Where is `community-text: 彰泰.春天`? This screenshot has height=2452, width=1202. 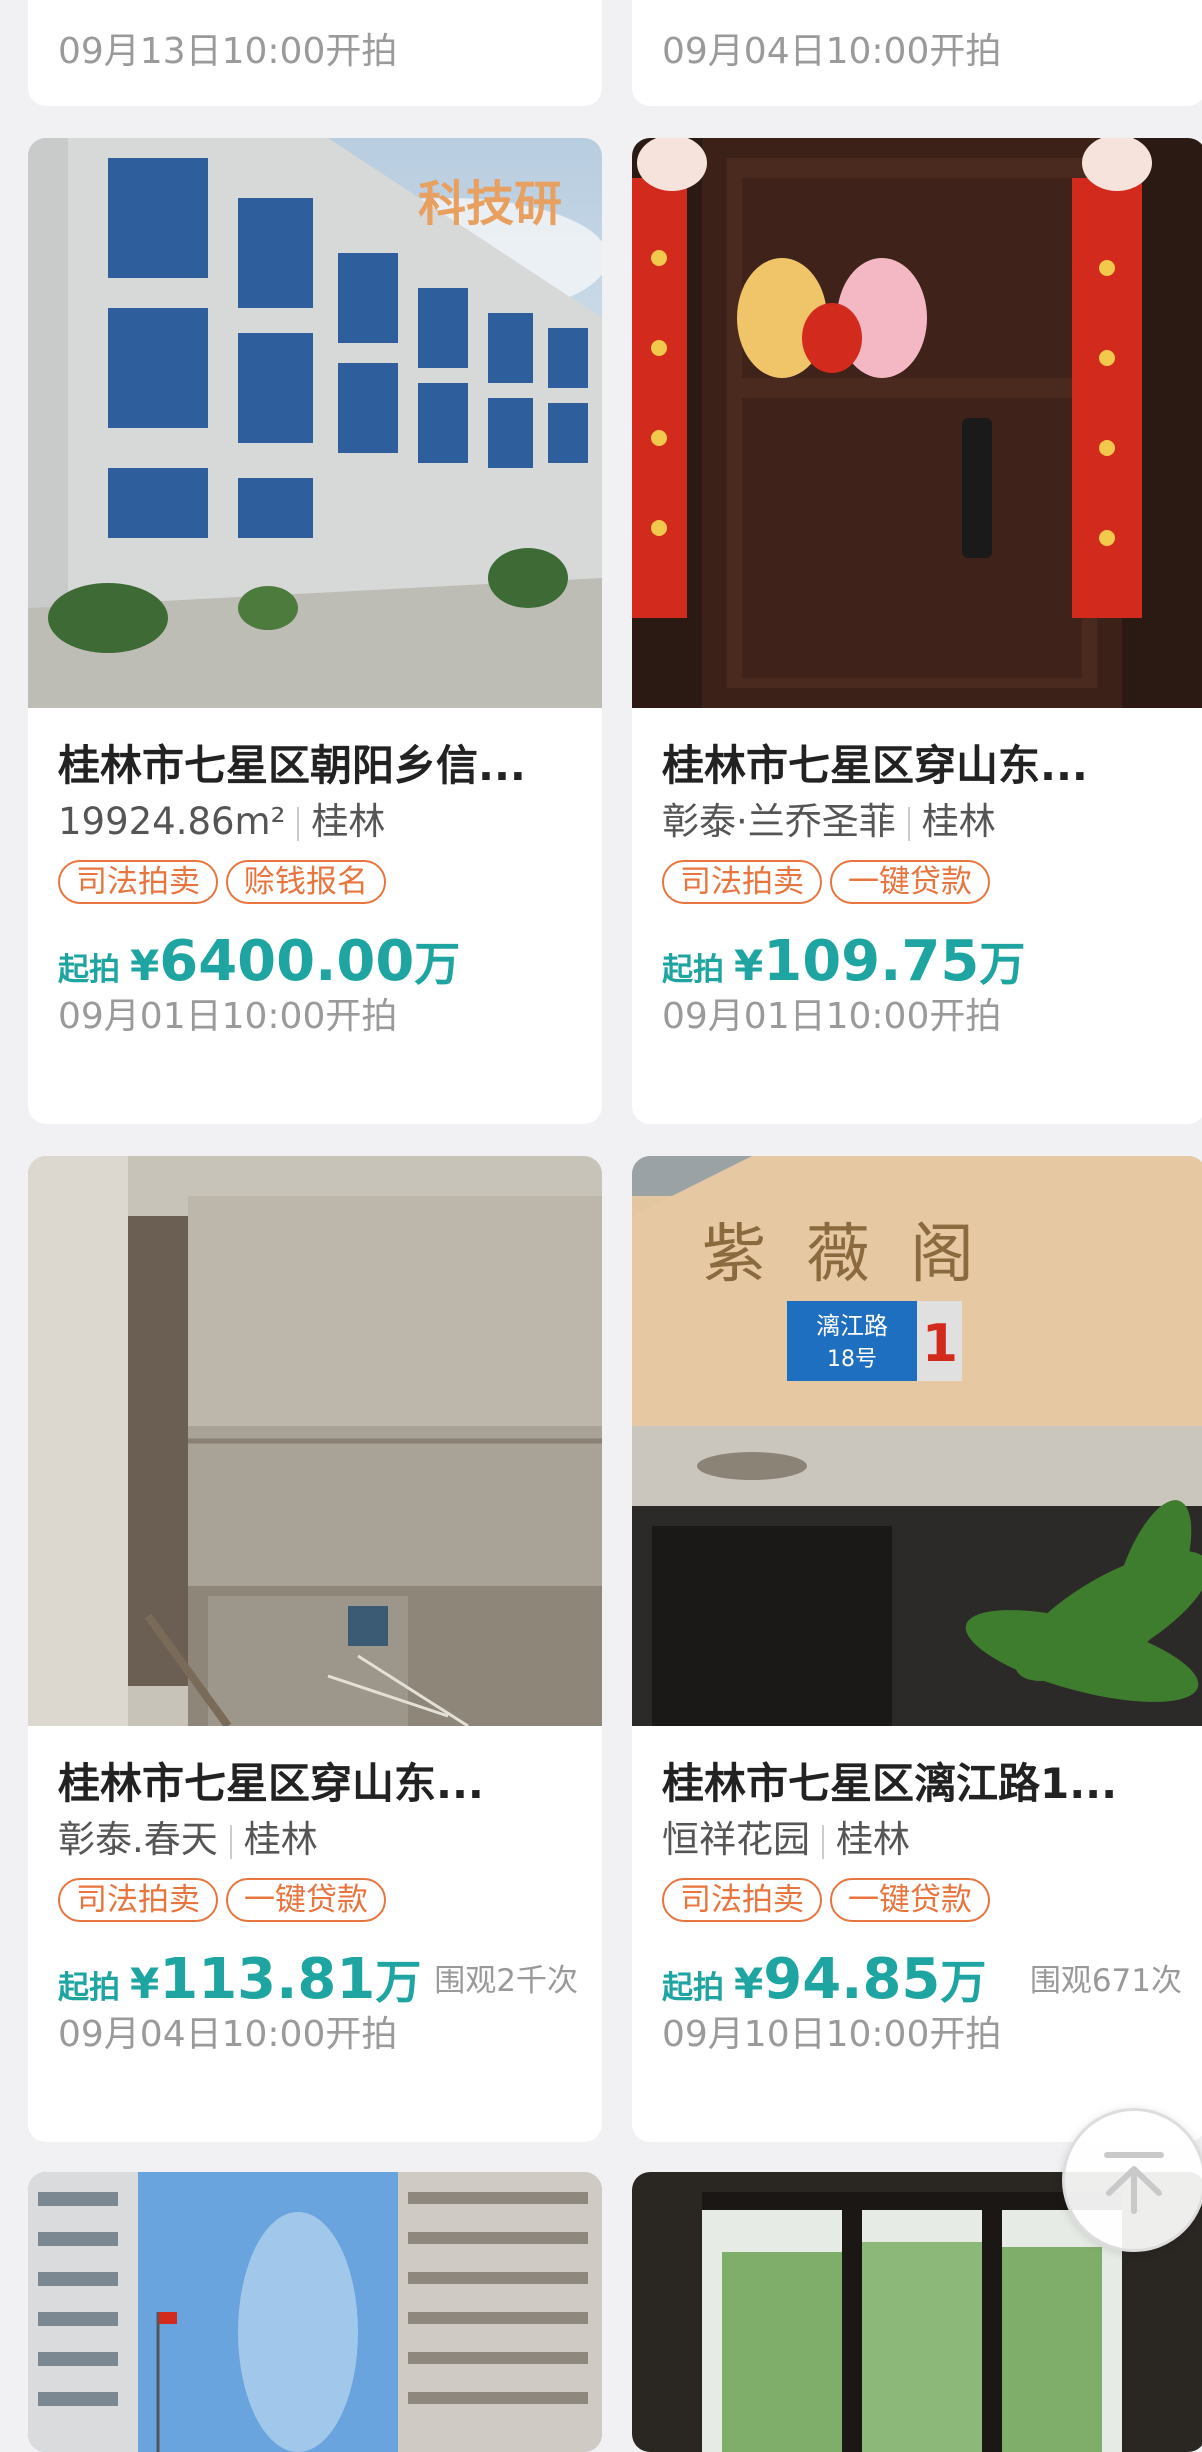
community-text: 彰泰.春天 is located at coordinates (138, 1839).